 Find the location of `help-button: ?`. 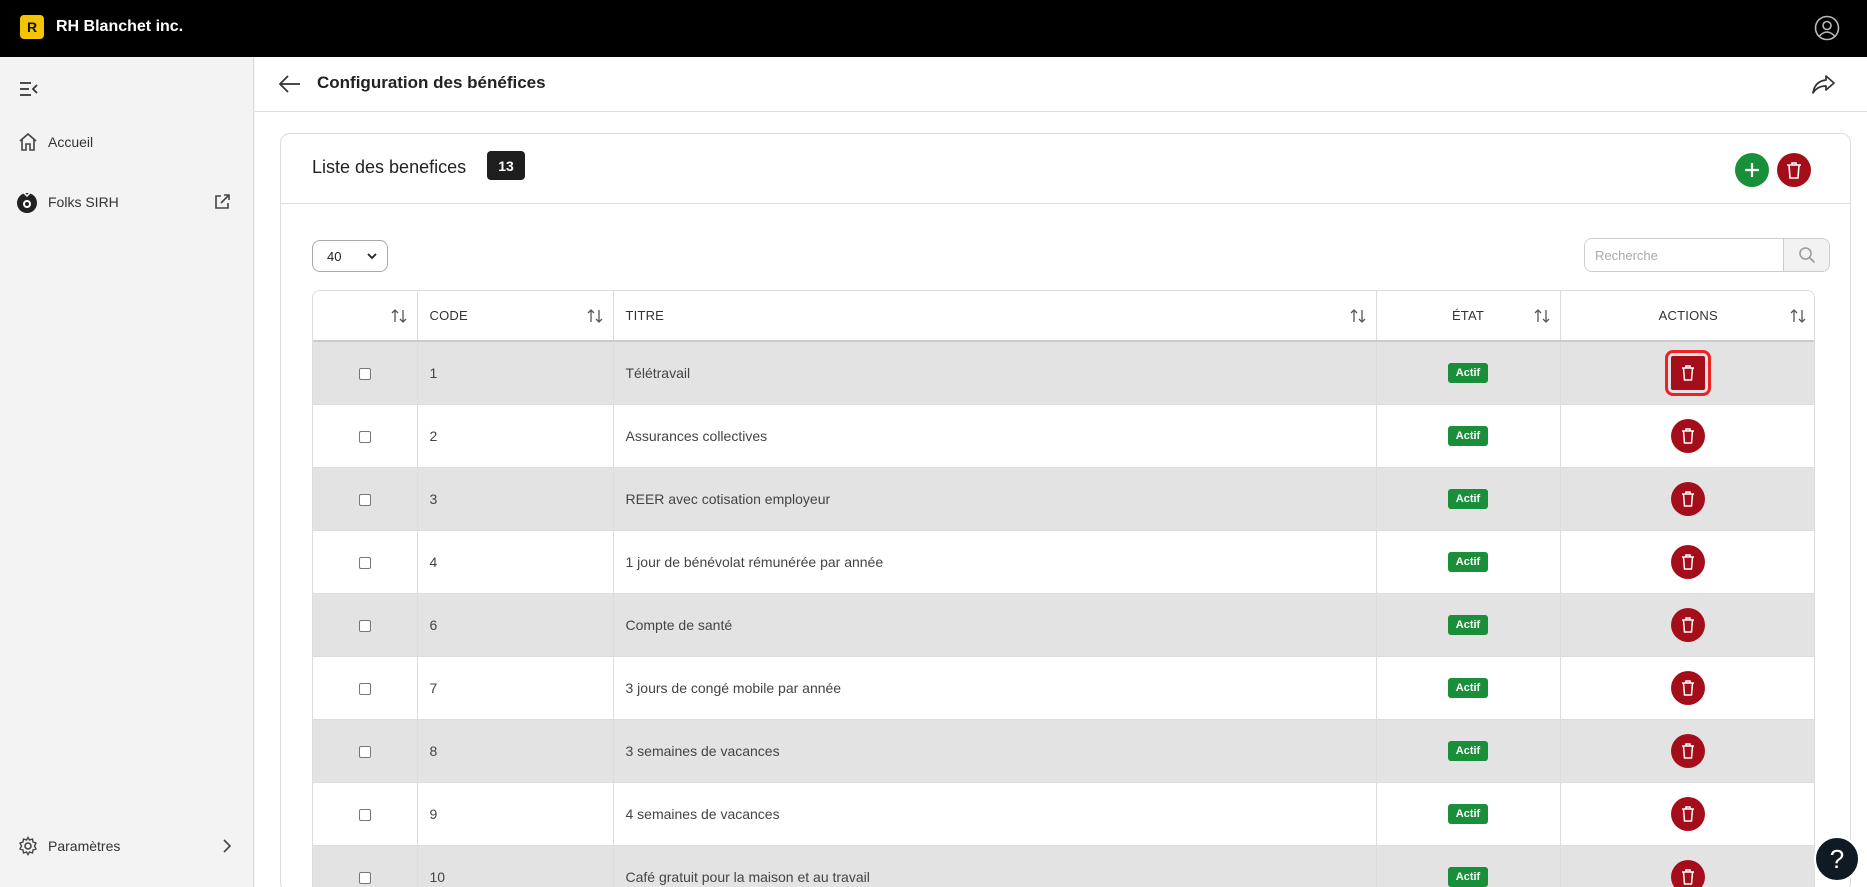

help-button: ? is located at coordinates (1837, 859).